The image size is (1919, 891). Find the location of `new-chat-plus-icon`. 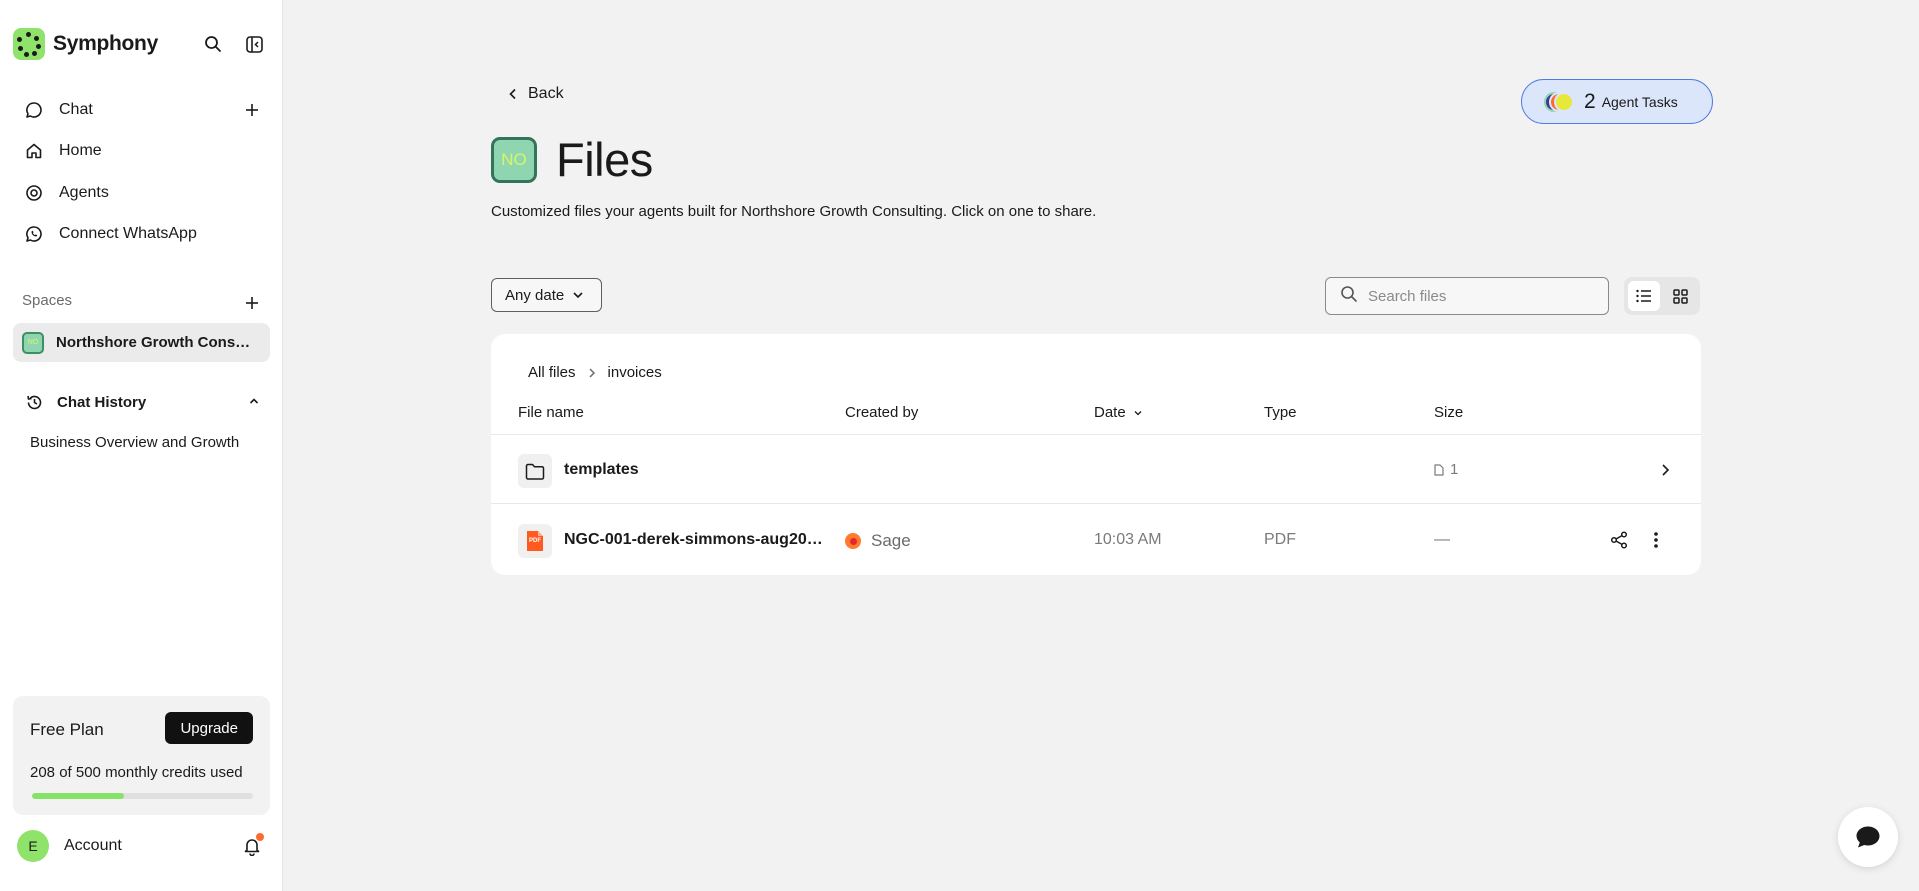

new-chat-plus-icon is located at coordinates (252, 110).